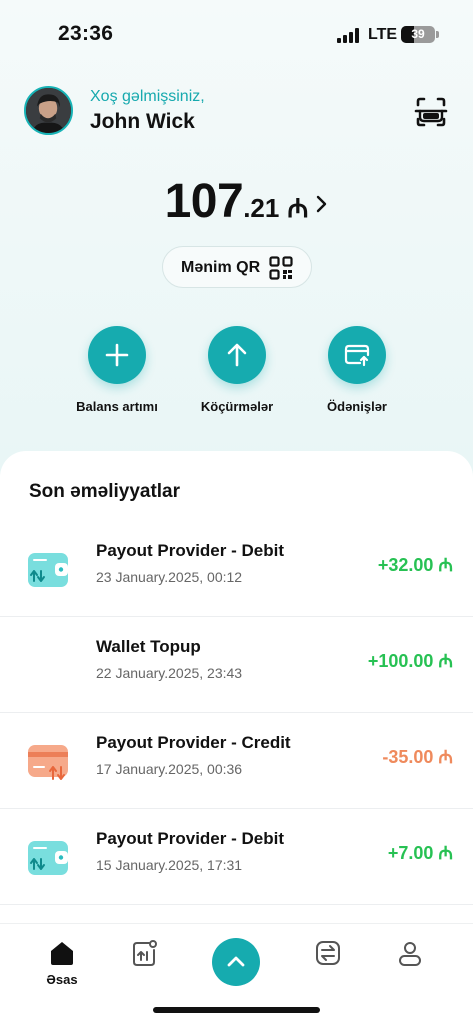  I want to click on transaction-amount: +100.00 ₼, so click(410, 661).